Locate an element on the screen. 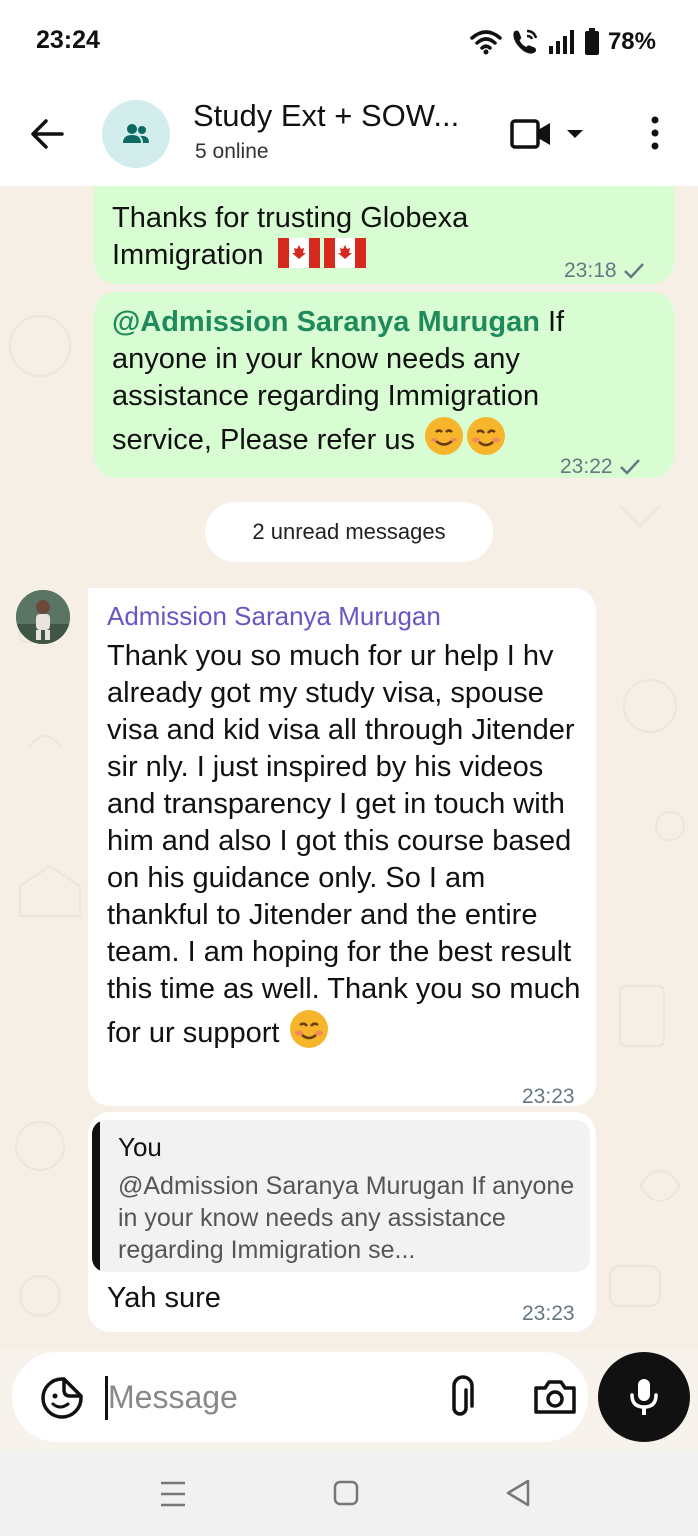 The width and height of the screenshot is (698, 1536). voice-message-button is located at coordinates (644, 1397).